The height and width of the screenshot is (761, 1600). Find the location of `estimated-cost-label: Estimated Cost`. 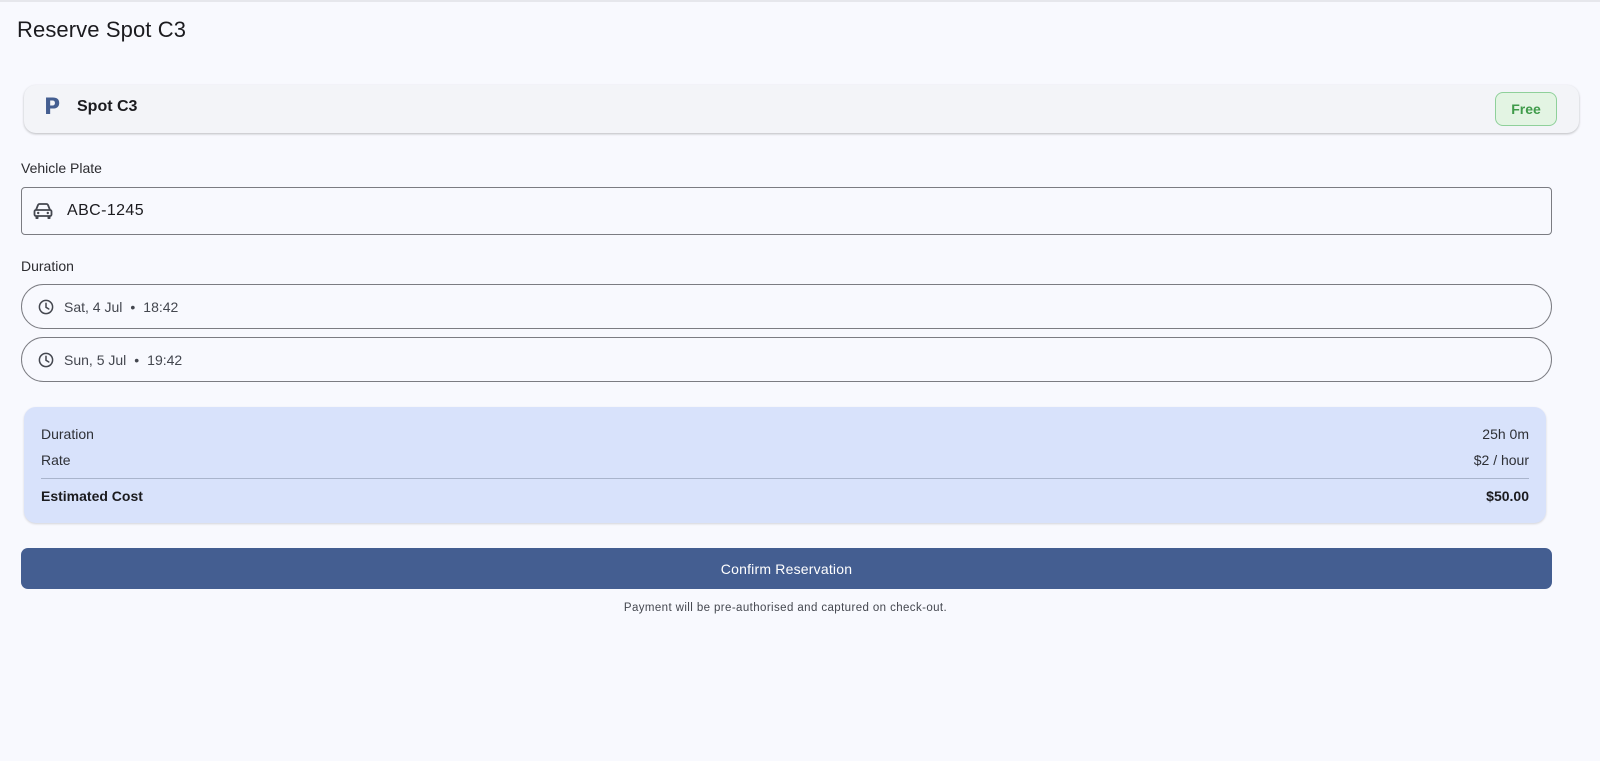

estimated-cost-label: Estimated Cost is located at coordinates (92, 496).